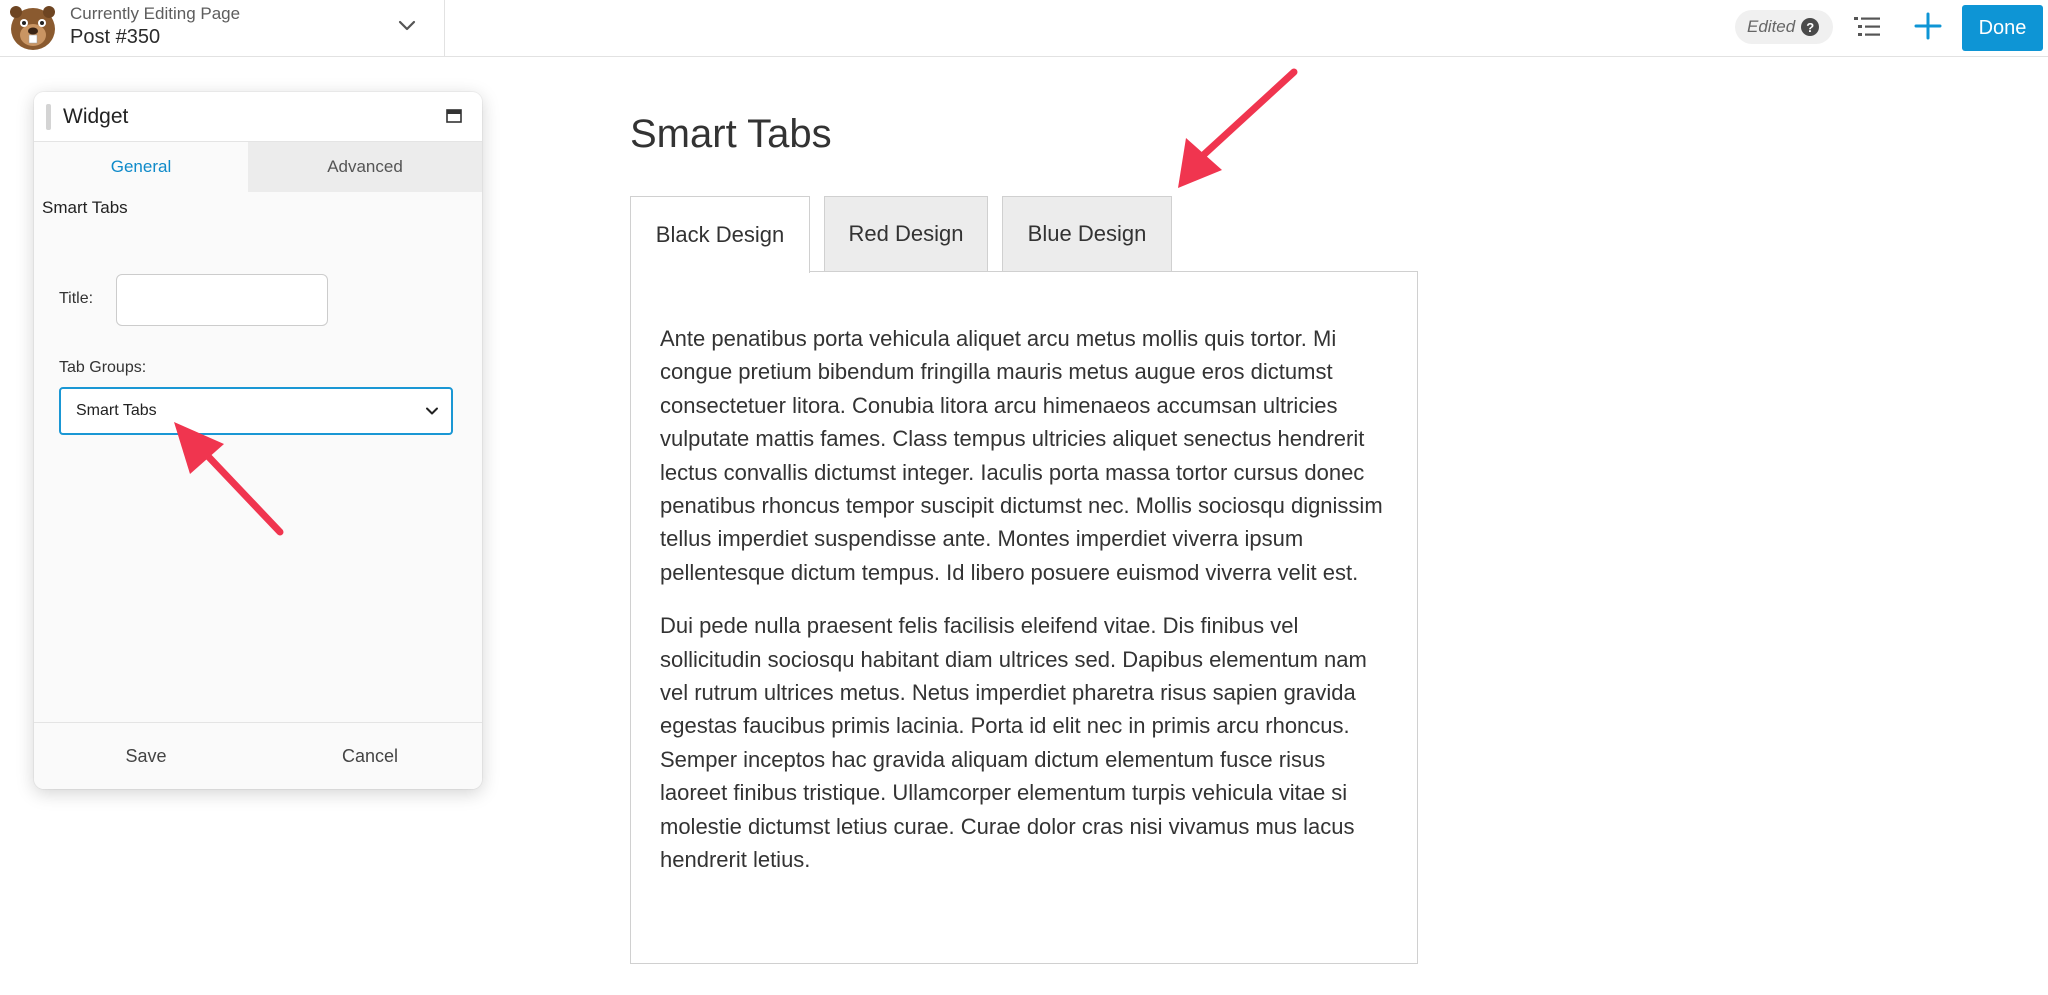  Describe the element at coordinates (146, 756) in the screenshot. I see `save-button: Save` at that location.